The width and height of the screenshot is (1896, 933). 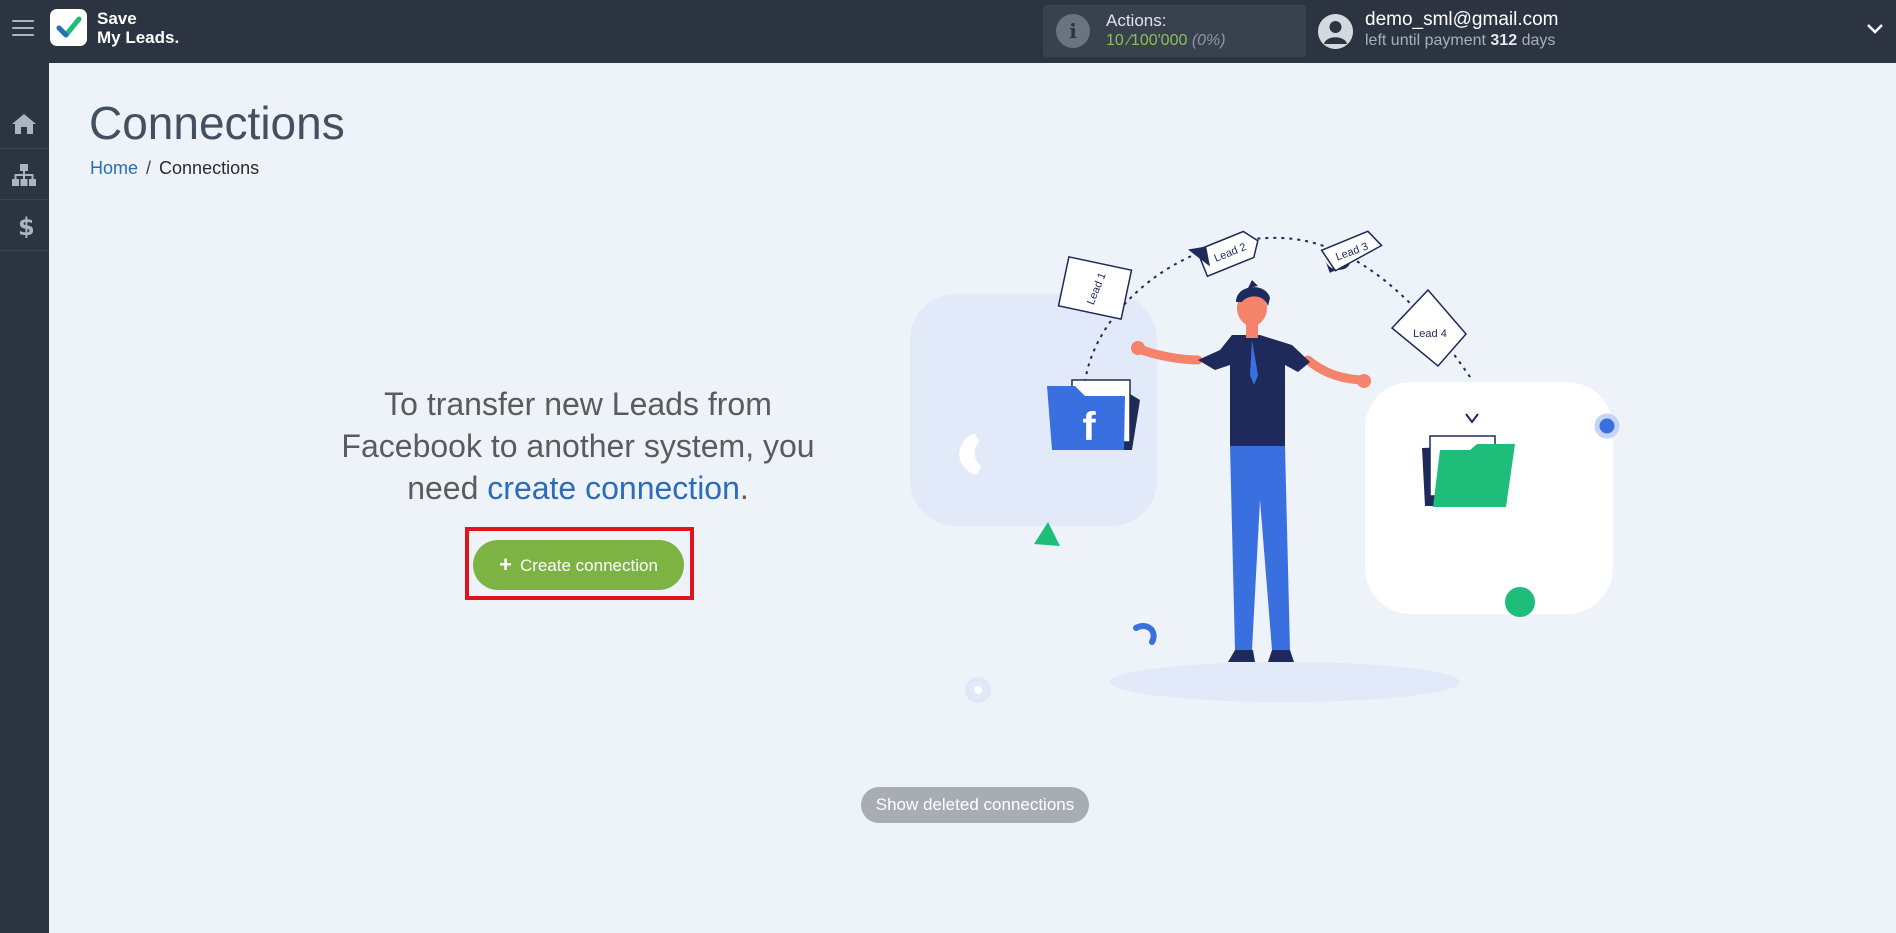 What do you see at coordinates (114, 168) in the screenshot?
I see `breadcrumb-home-link: Home` at bounding box center [114, 168].